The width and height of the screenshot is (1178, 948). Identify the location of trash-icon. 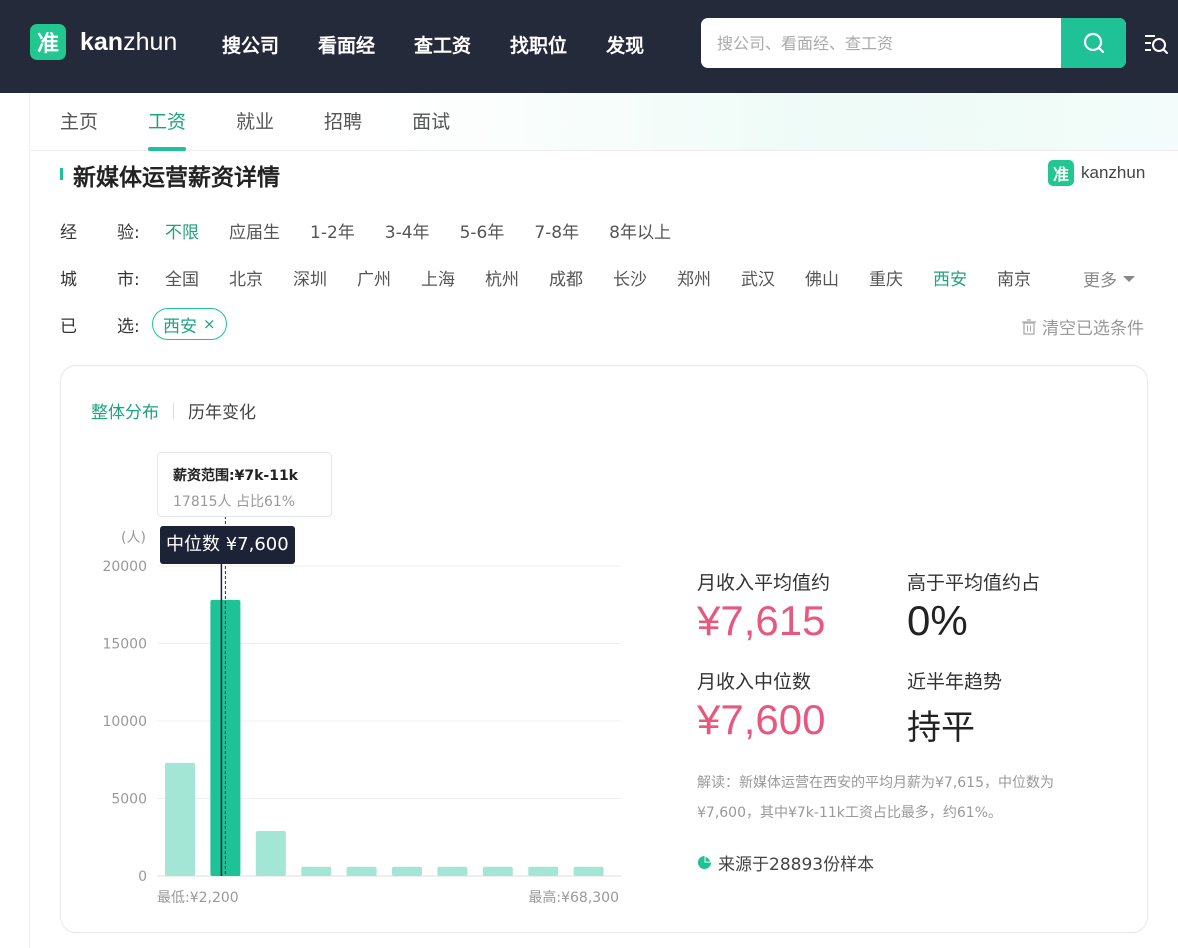
(1029, 326).